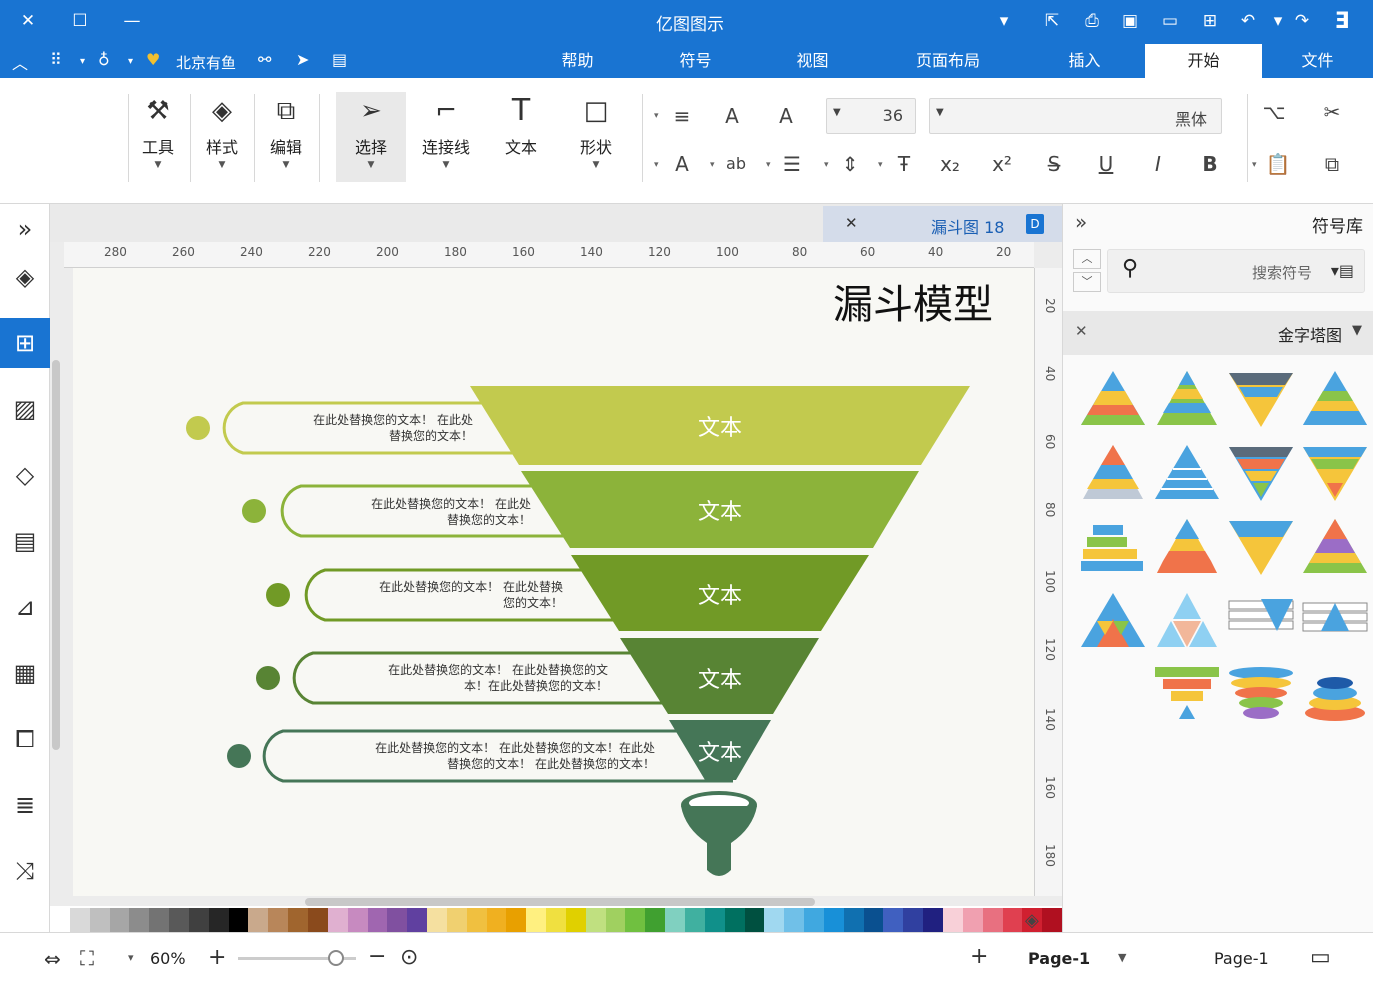 This screenshot has width=1373, height=985. I want to click on style-button: ◈ 样式 ▼, so click(222, 137).